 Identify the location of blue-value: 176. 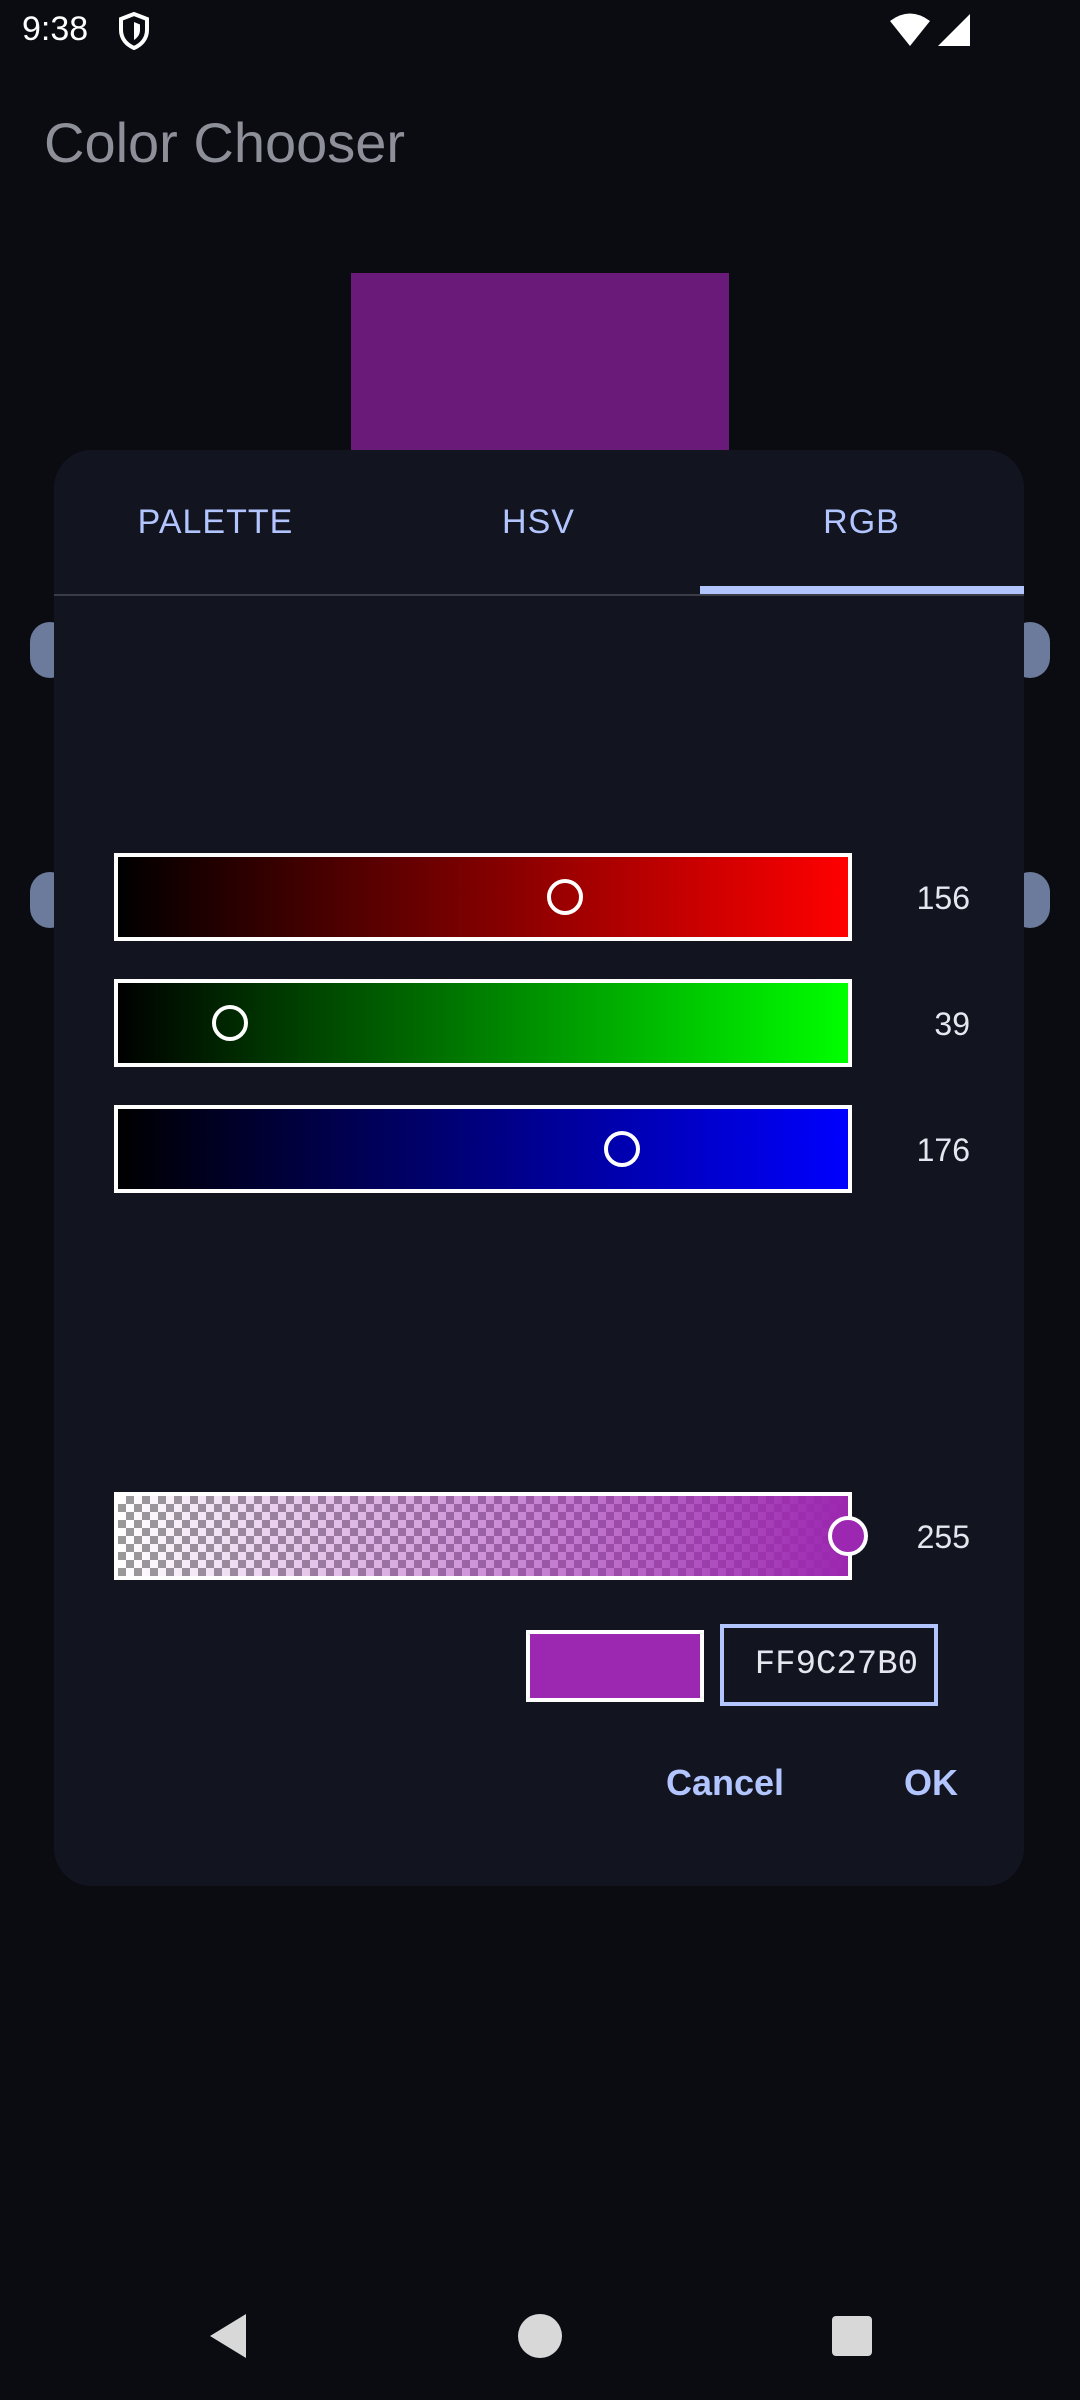
(943, 1150).